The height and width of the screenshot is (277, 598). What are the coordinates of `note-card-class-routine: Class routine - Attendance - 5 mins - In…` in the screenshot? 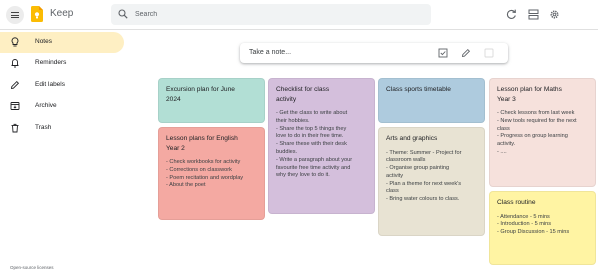 It's located at (542, 228).